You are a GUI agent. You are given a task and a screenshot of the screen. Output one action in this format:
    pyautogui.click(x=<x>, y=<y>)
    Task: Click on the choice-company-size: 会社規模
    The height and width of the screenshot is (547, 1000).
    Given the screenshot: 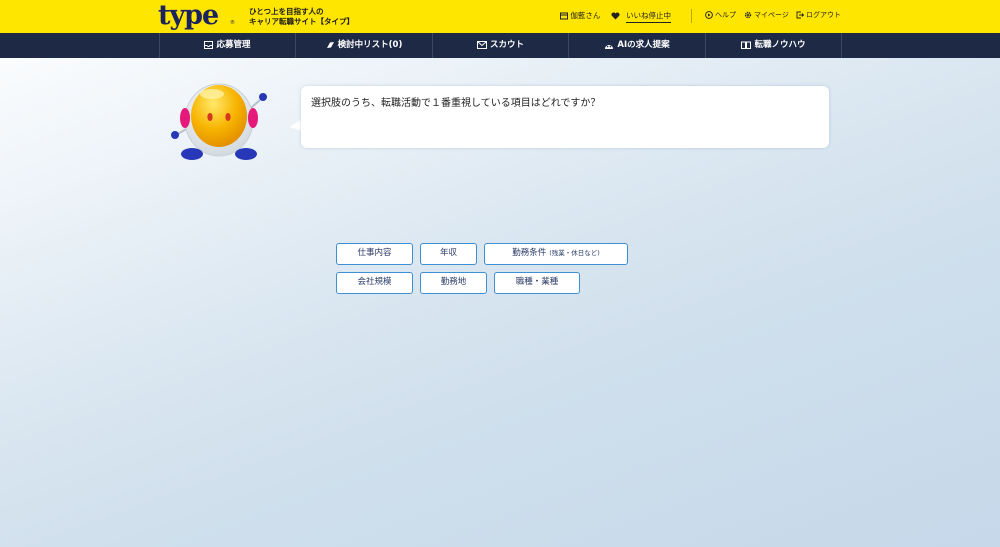 What is the action you would take?
    pyautogui.click(x=374, y=283)
    